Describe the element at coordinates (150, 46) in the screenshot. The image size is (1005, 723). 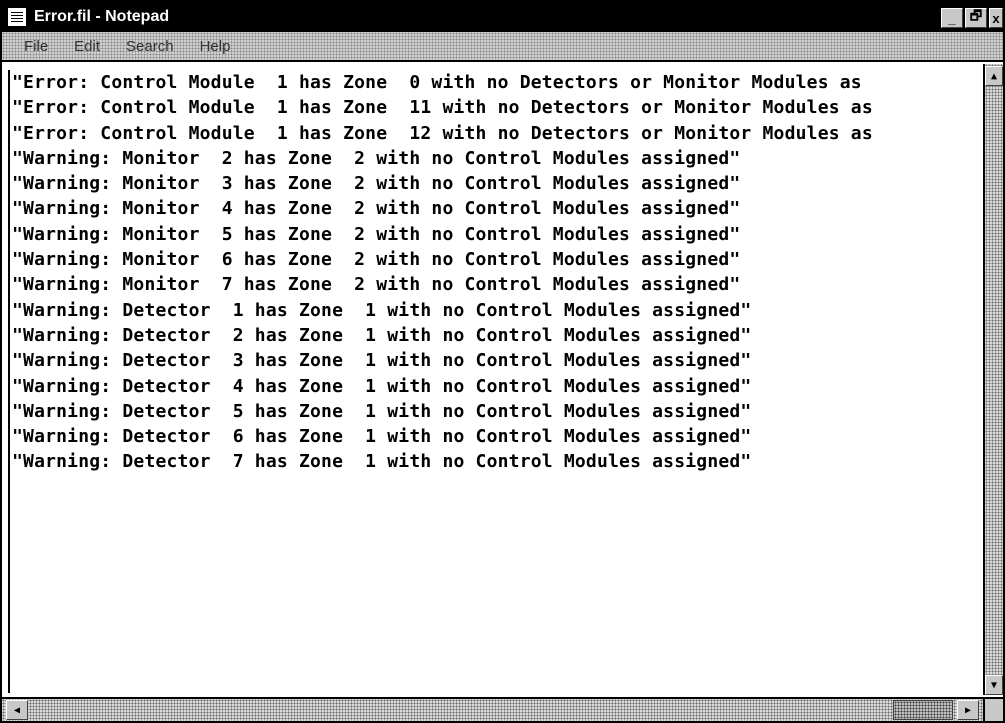
I see `menu-search: Search` at that location.